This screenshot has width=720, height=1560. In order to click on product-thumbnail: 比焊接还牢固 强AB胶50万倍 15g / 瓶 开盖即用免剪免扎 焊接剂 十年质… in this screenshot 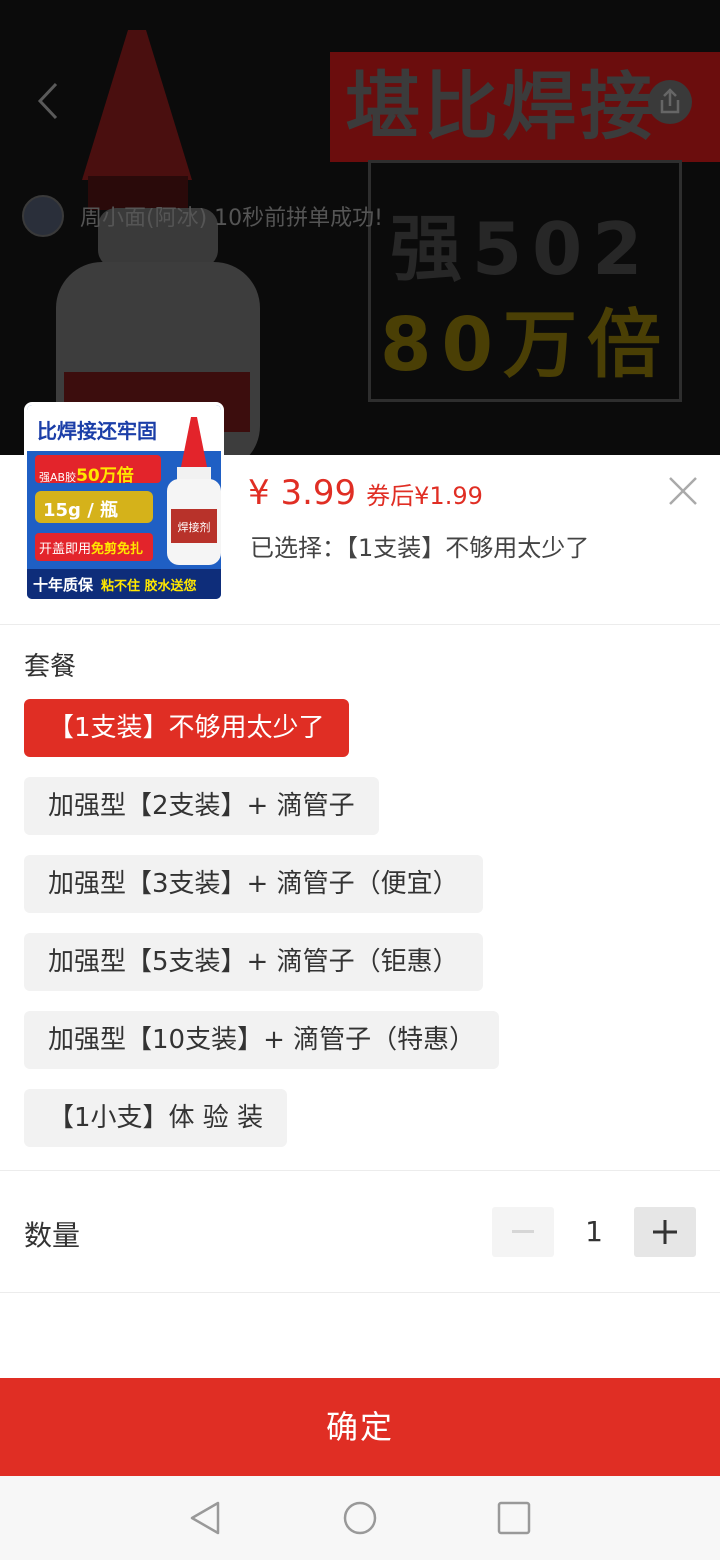, I will do `click(124, 502)`.